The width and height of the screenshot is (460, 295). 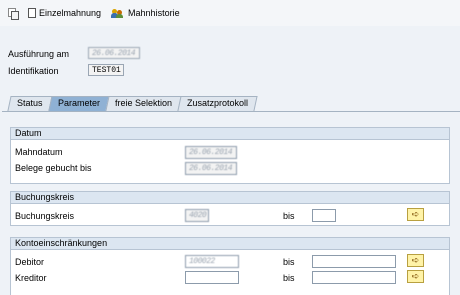 What do you see at coordinates (289, 278) in the screenshot?
I see `kreditor-bis-label: bis` at bounding box center [289, 278].